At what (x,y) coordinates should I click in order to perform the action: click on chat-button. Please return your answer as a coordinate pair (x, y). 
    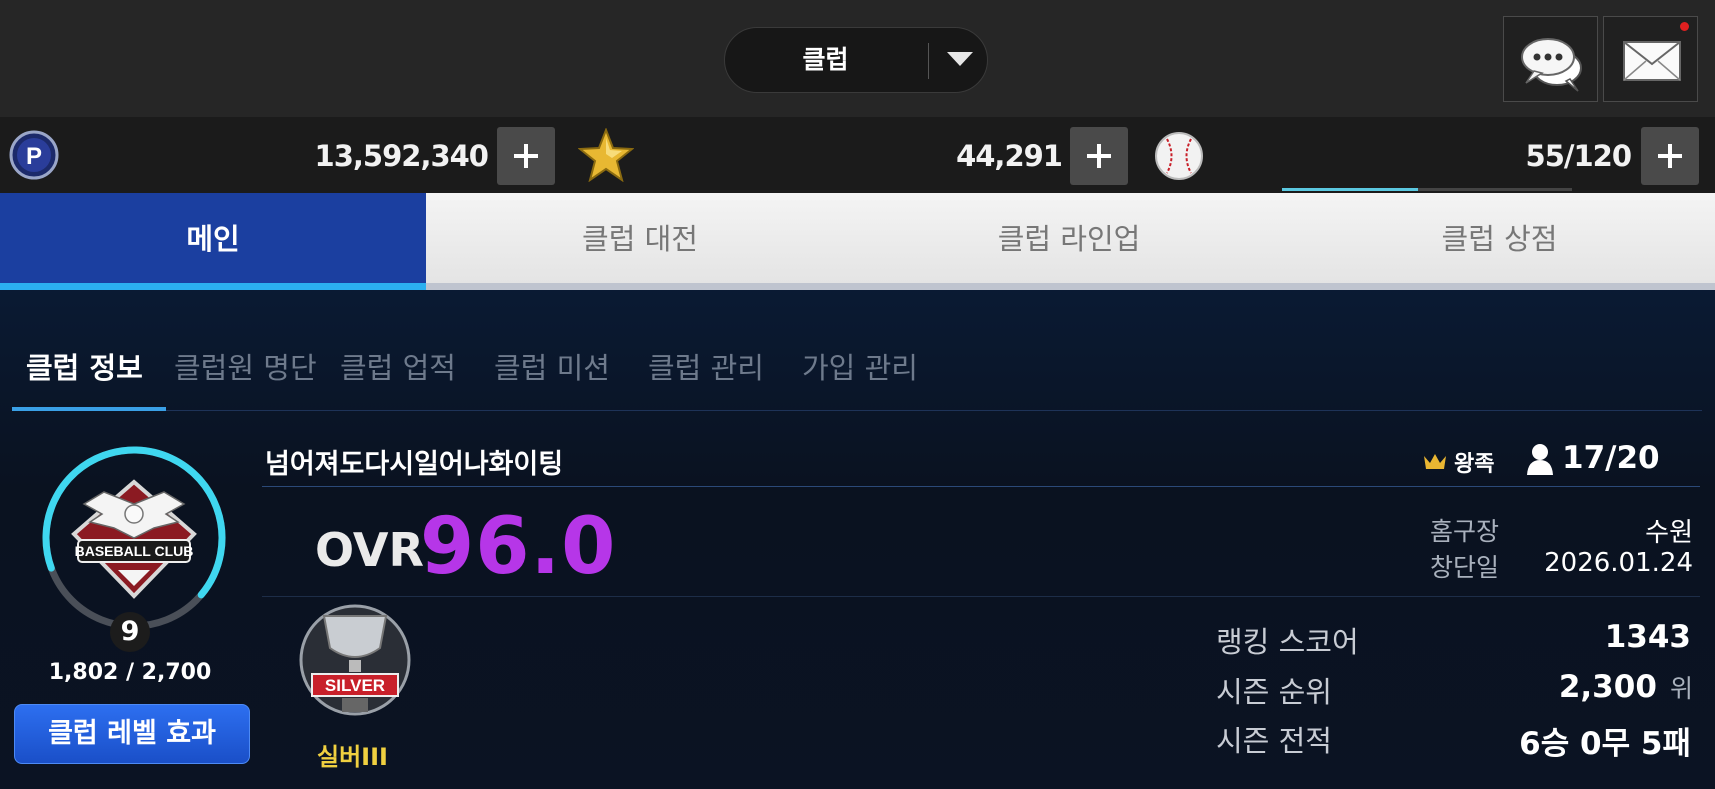
    Looking at the image, I should click on (1550, 59).